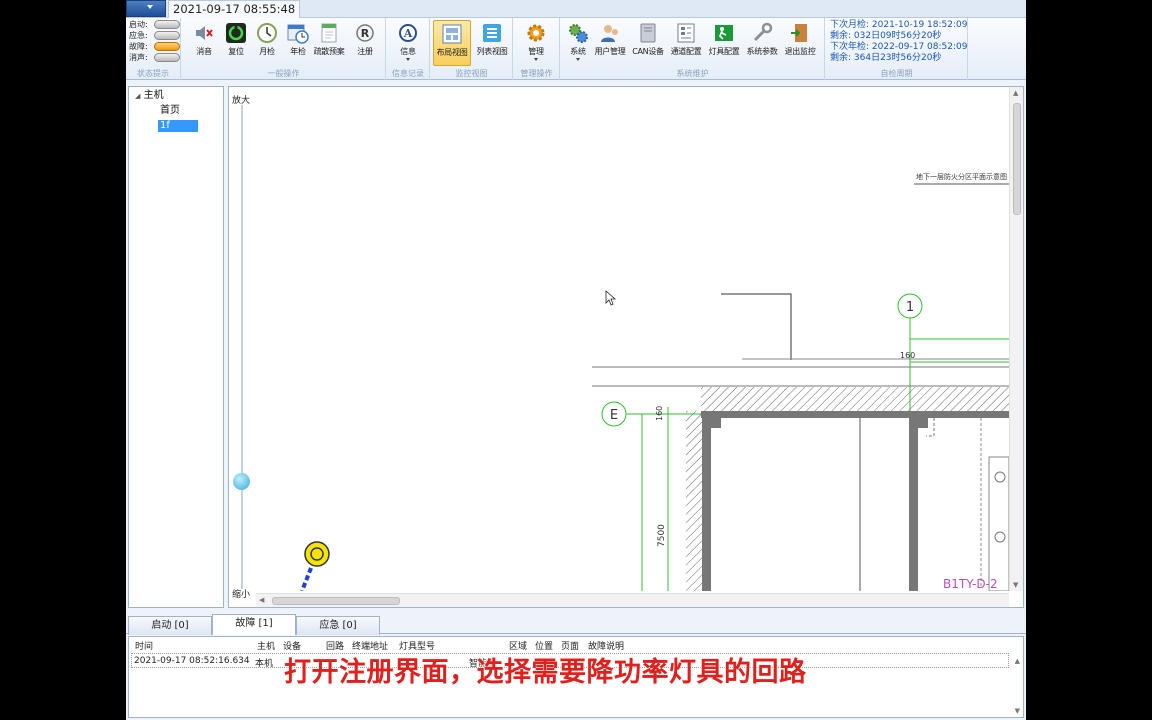  I want to click on channel-config-button: 通道配置, so click(686, 41).